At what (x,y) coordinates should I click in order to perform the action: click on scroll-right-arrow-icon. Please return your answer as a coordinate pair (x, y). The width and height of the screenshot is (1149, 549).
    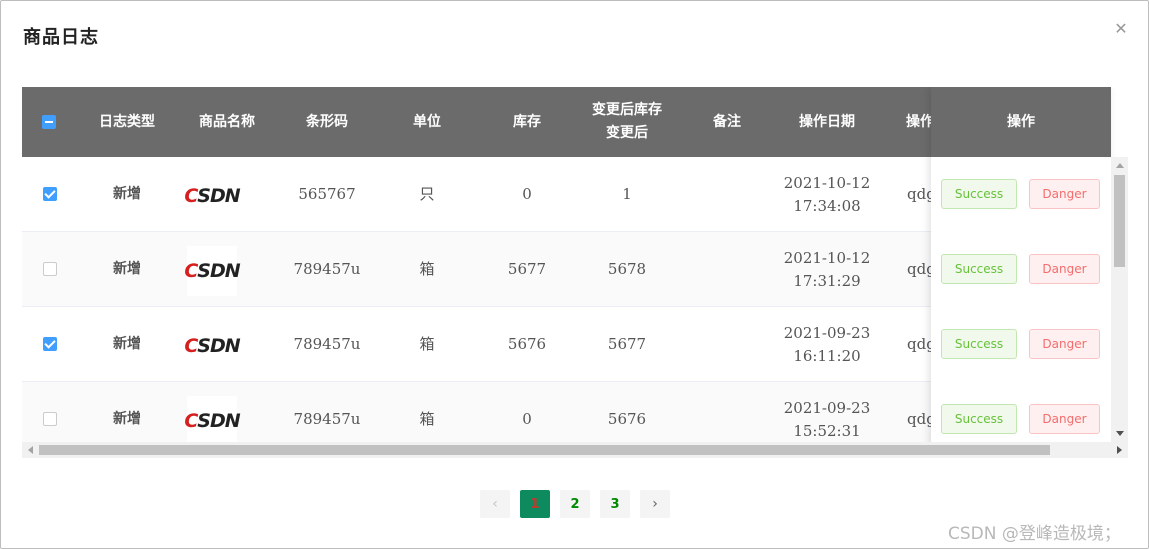
    Looking at the image, I should click on (1119, 450).